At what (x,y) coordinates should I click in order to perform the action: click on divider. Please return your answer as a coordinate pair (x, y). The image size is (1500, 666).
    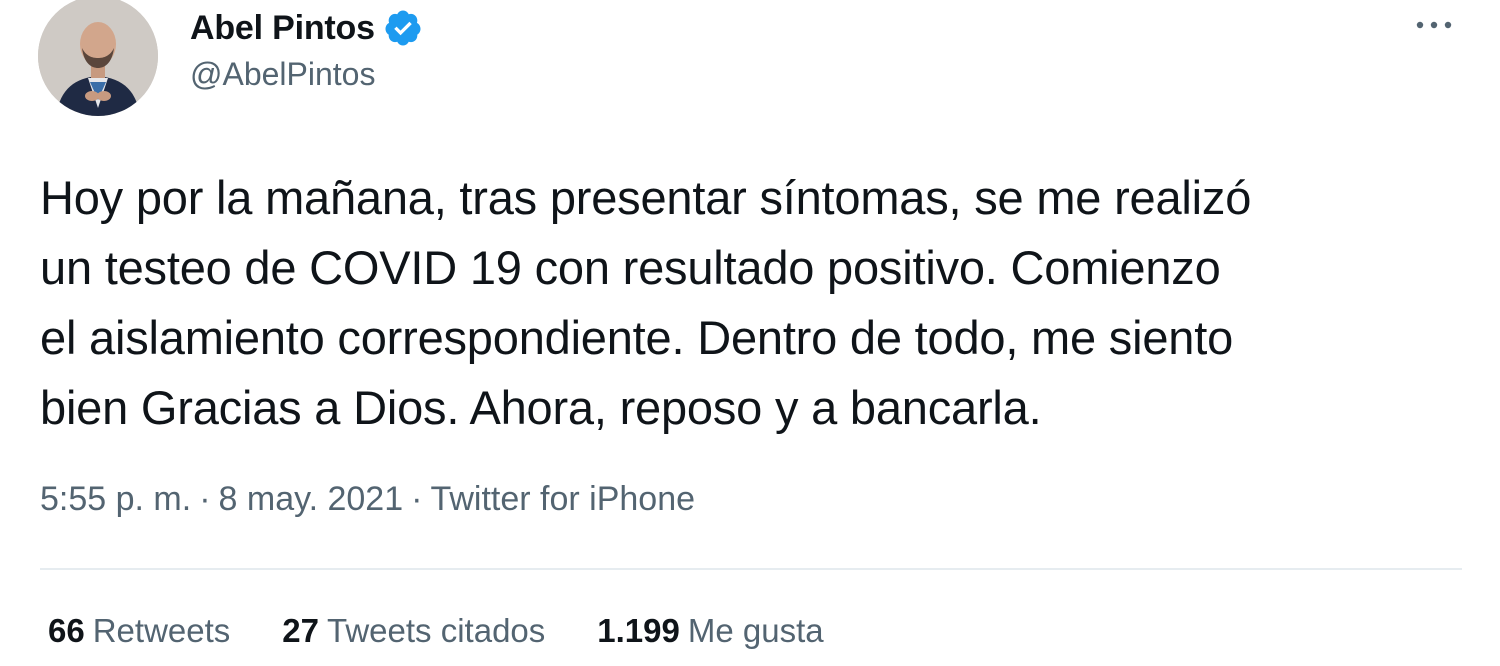
    Looking at the image, I should click on (751, 569).